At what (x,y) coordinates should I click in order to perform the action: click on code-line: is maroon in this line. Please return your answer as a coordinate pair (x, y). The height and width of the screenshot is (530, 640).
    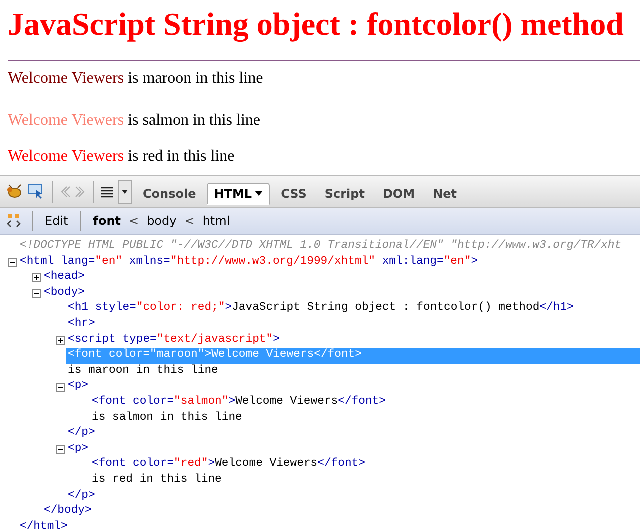
    Looking at the image, I should click on (143, 372).